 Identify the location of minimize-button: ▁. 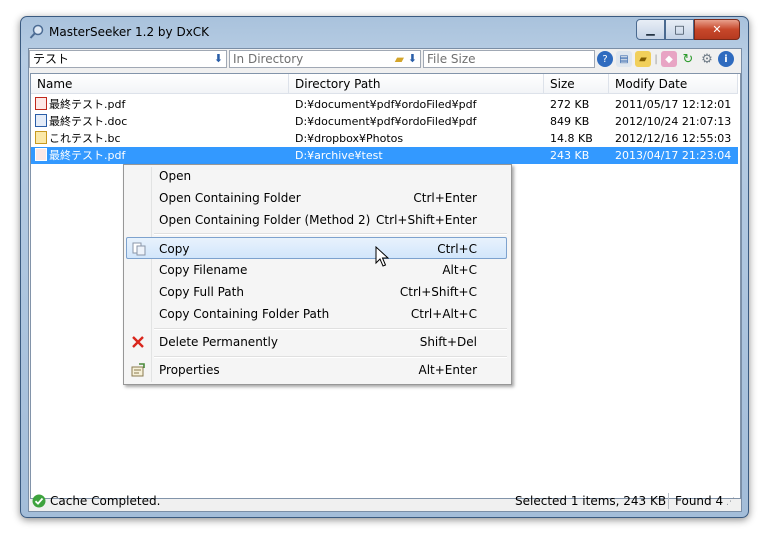
(650, 29).